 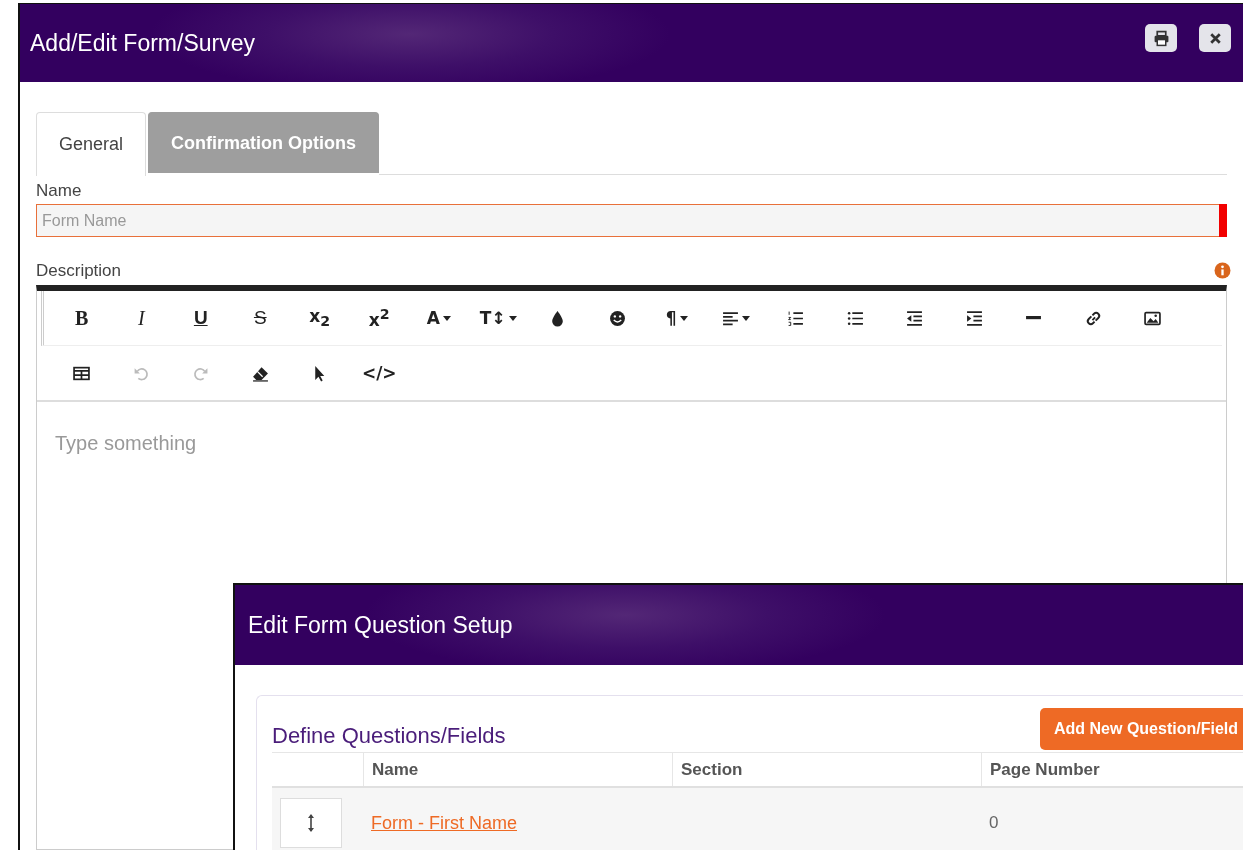 I want to click on field-label: Description, so click(x=79, y=271).